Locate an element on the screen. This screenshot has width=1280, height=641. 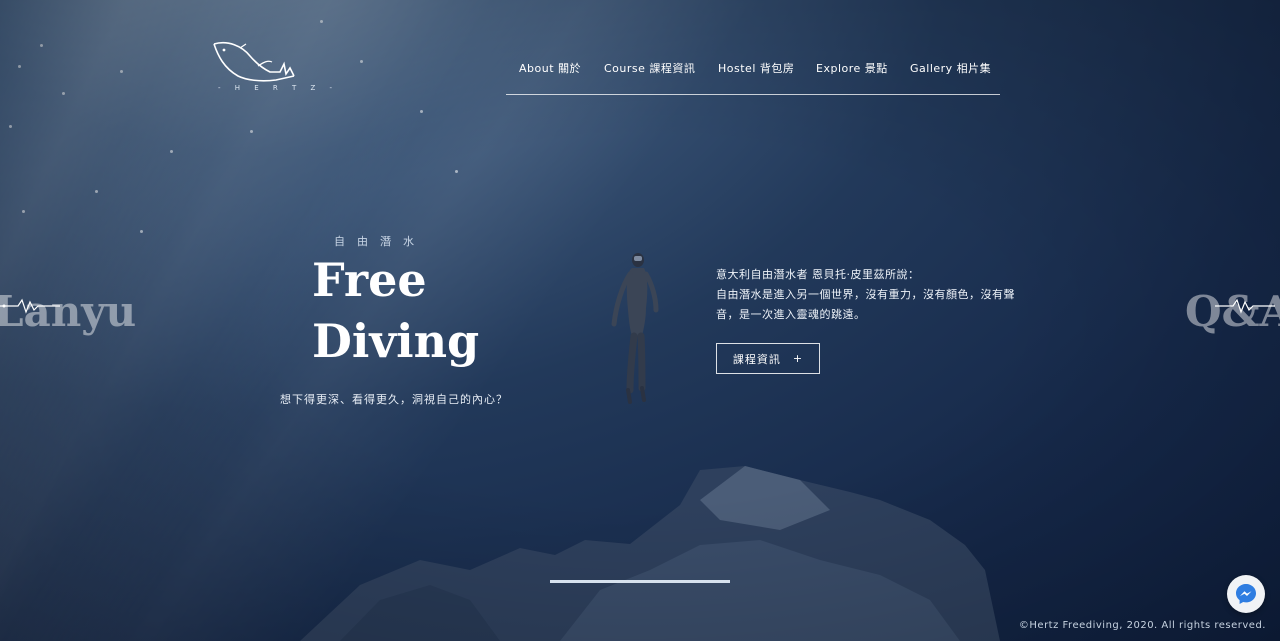
hero-title: Free Diving is located at coordinates (432, 311).